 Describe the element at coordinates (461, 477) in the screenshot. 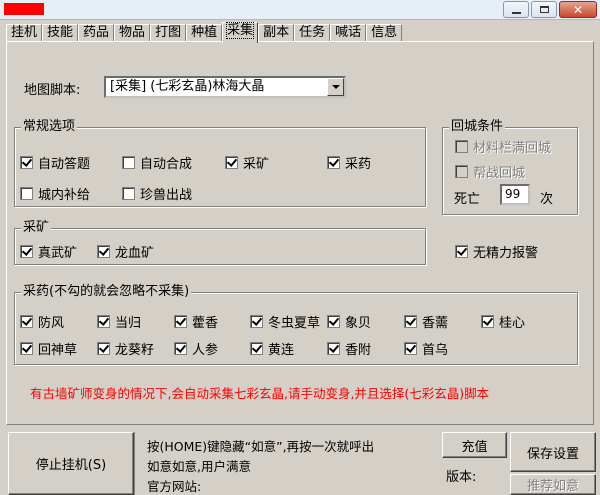

I see `version-label: 版本:` at that location.